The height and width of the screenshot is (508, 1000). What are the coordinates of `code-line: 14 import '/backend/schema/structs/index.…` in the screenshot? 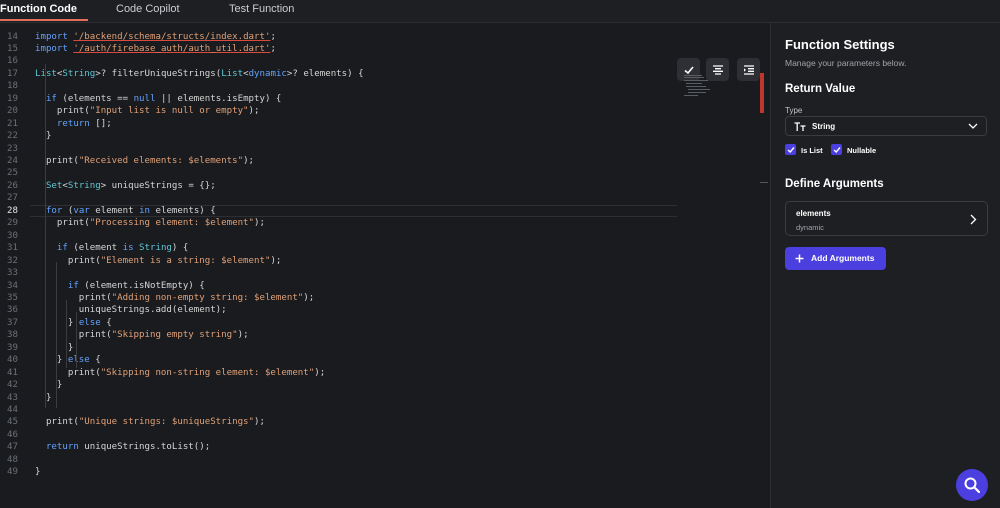 It's located at (340, 37).